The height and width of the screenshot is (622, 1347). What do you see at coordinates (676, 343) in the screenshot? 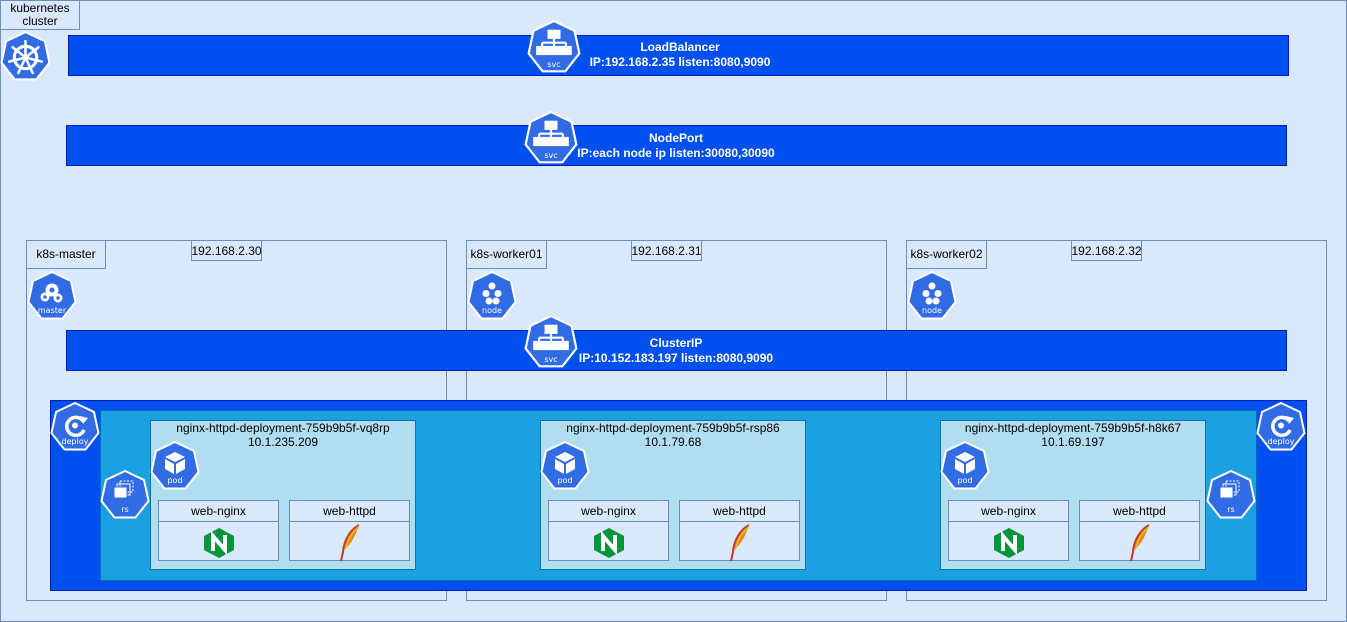
I see `service-type: ClusterIP` at bounding box center [676, 343].